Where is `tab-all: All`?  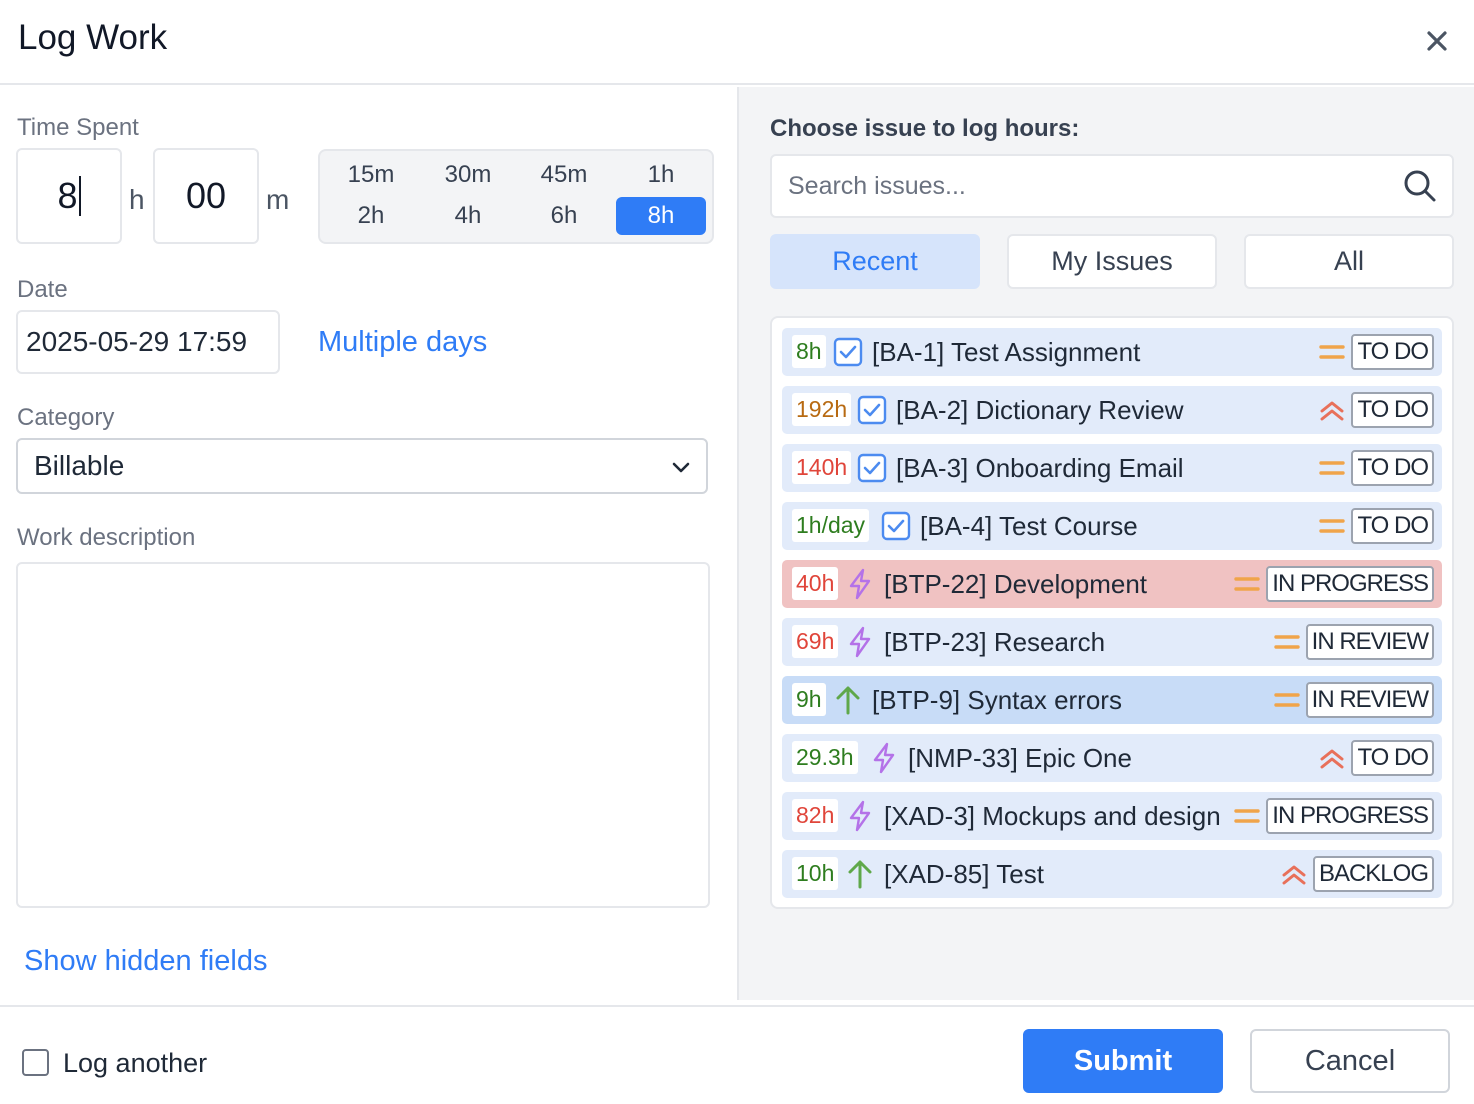
tab-all: All is located at coordinates (1349, 261).